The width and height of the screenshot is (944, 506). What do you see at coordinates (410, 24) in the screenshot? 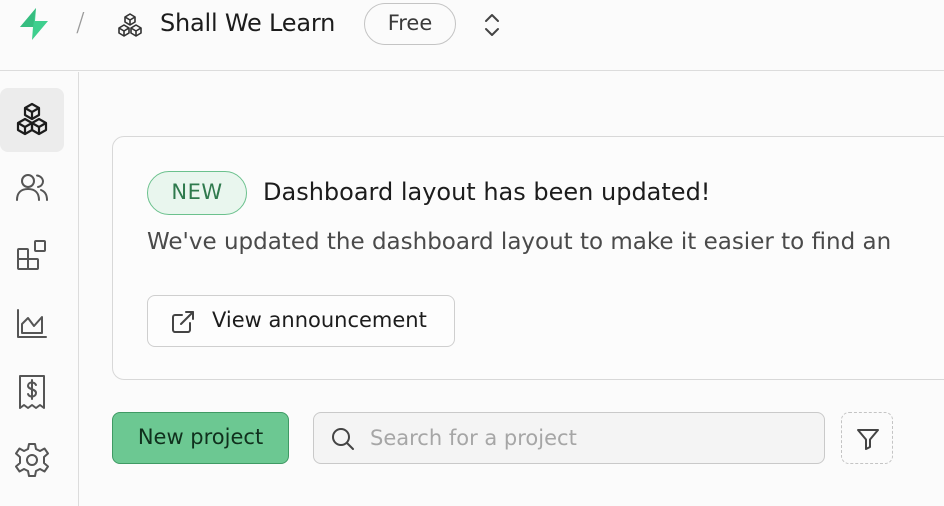
I see `plan-badge: Free` at bounding box center [410, 24].